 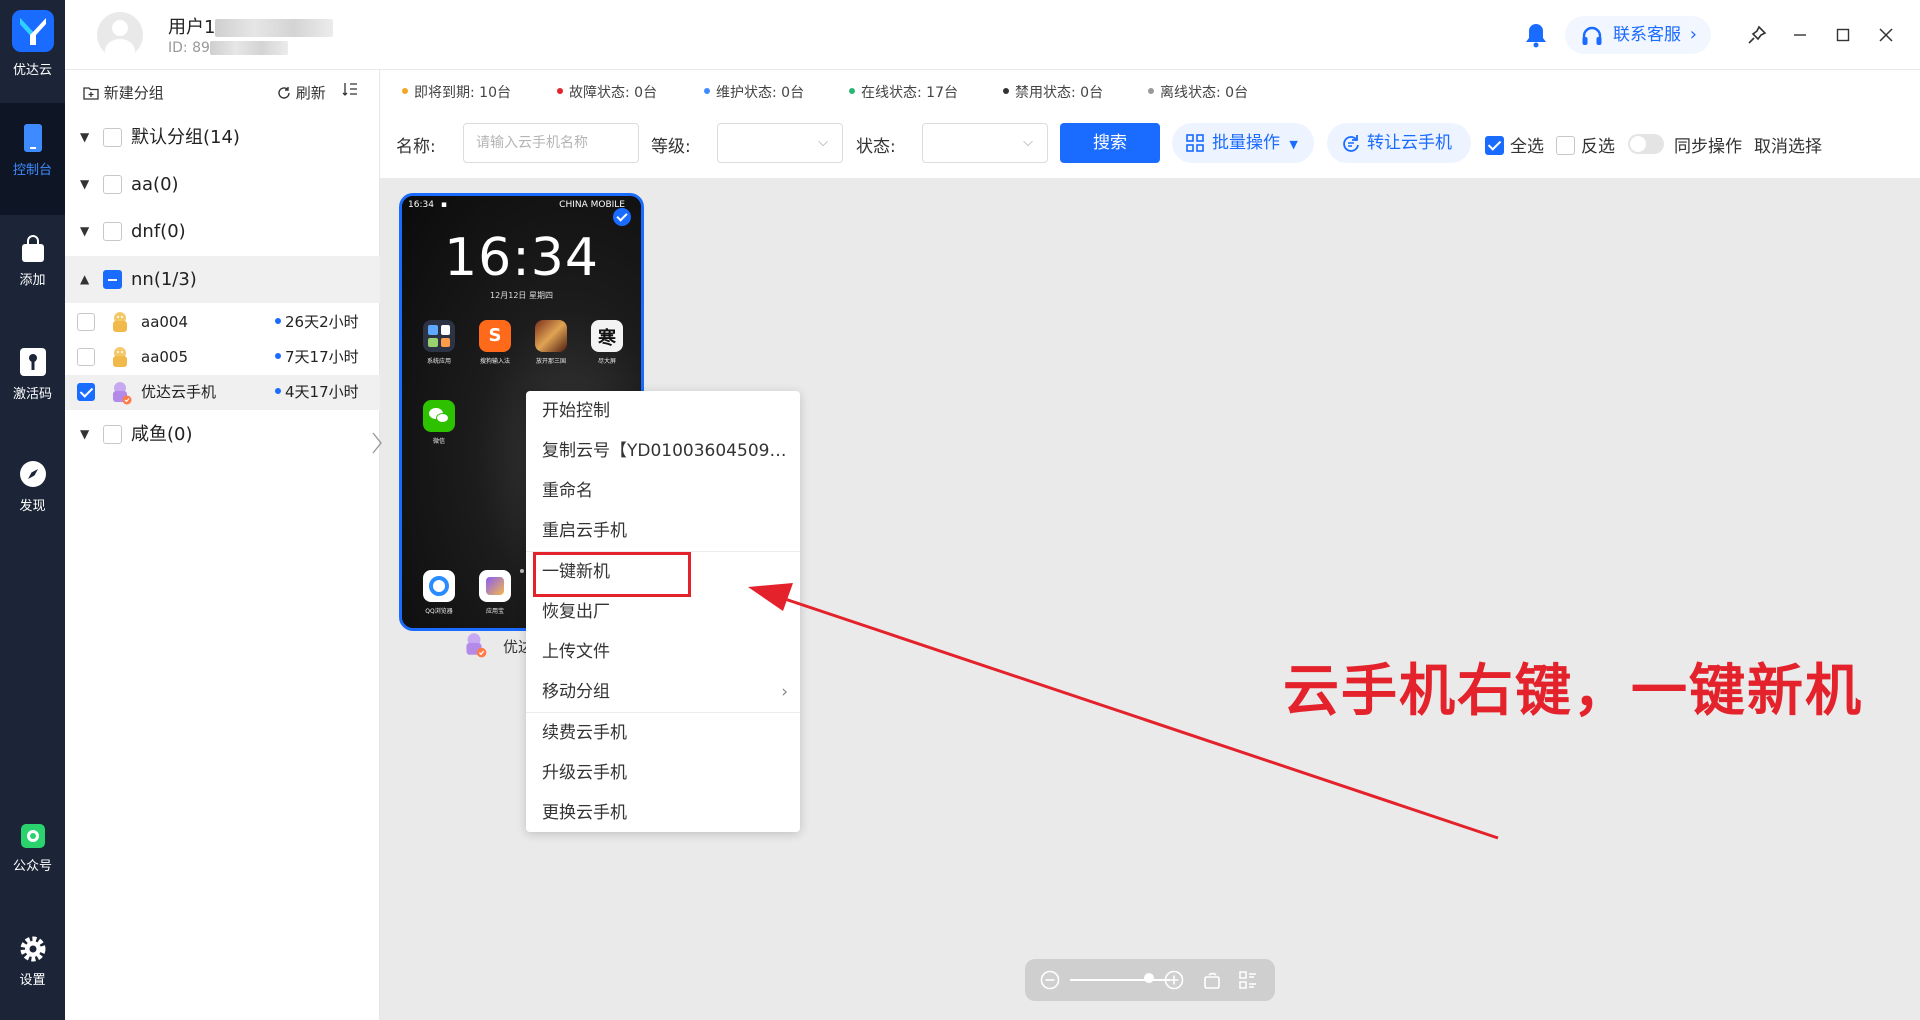 What do you see at coordinates (1212, 980) in the screenshot?
I see `rotate-icon` at bounding box center [1212, 980].